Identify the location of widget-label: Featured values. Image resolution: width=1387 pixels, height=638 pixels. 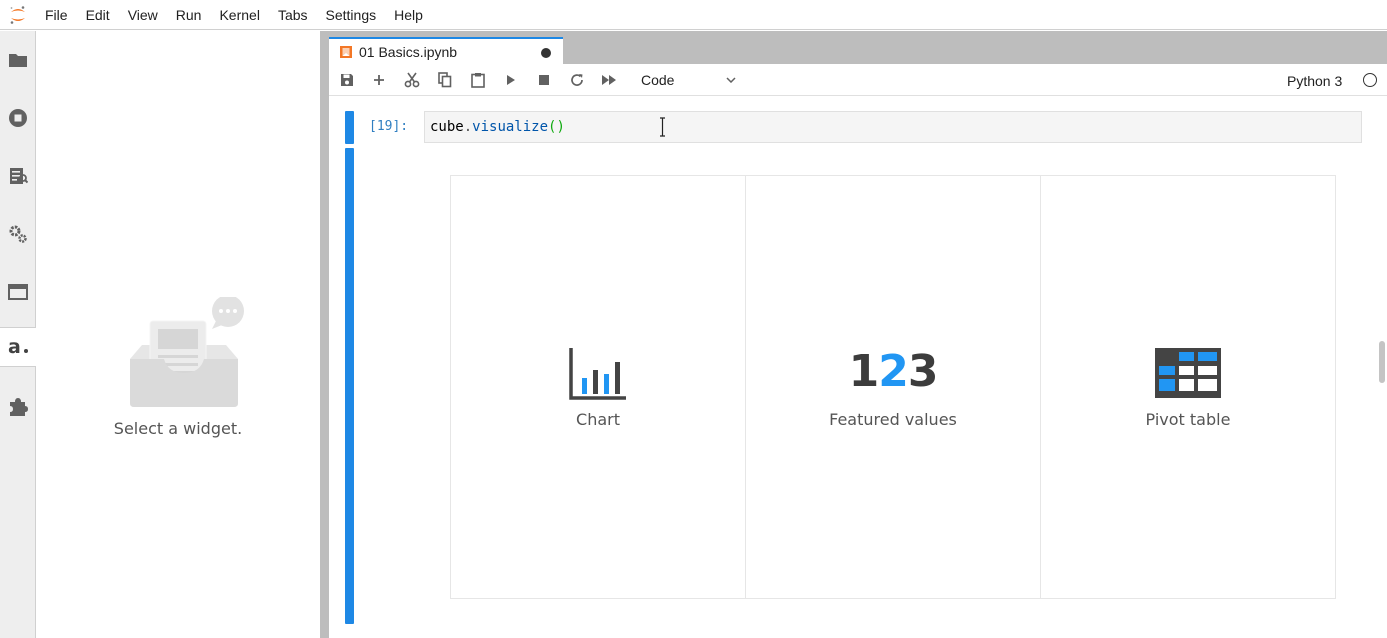
(893, 419).